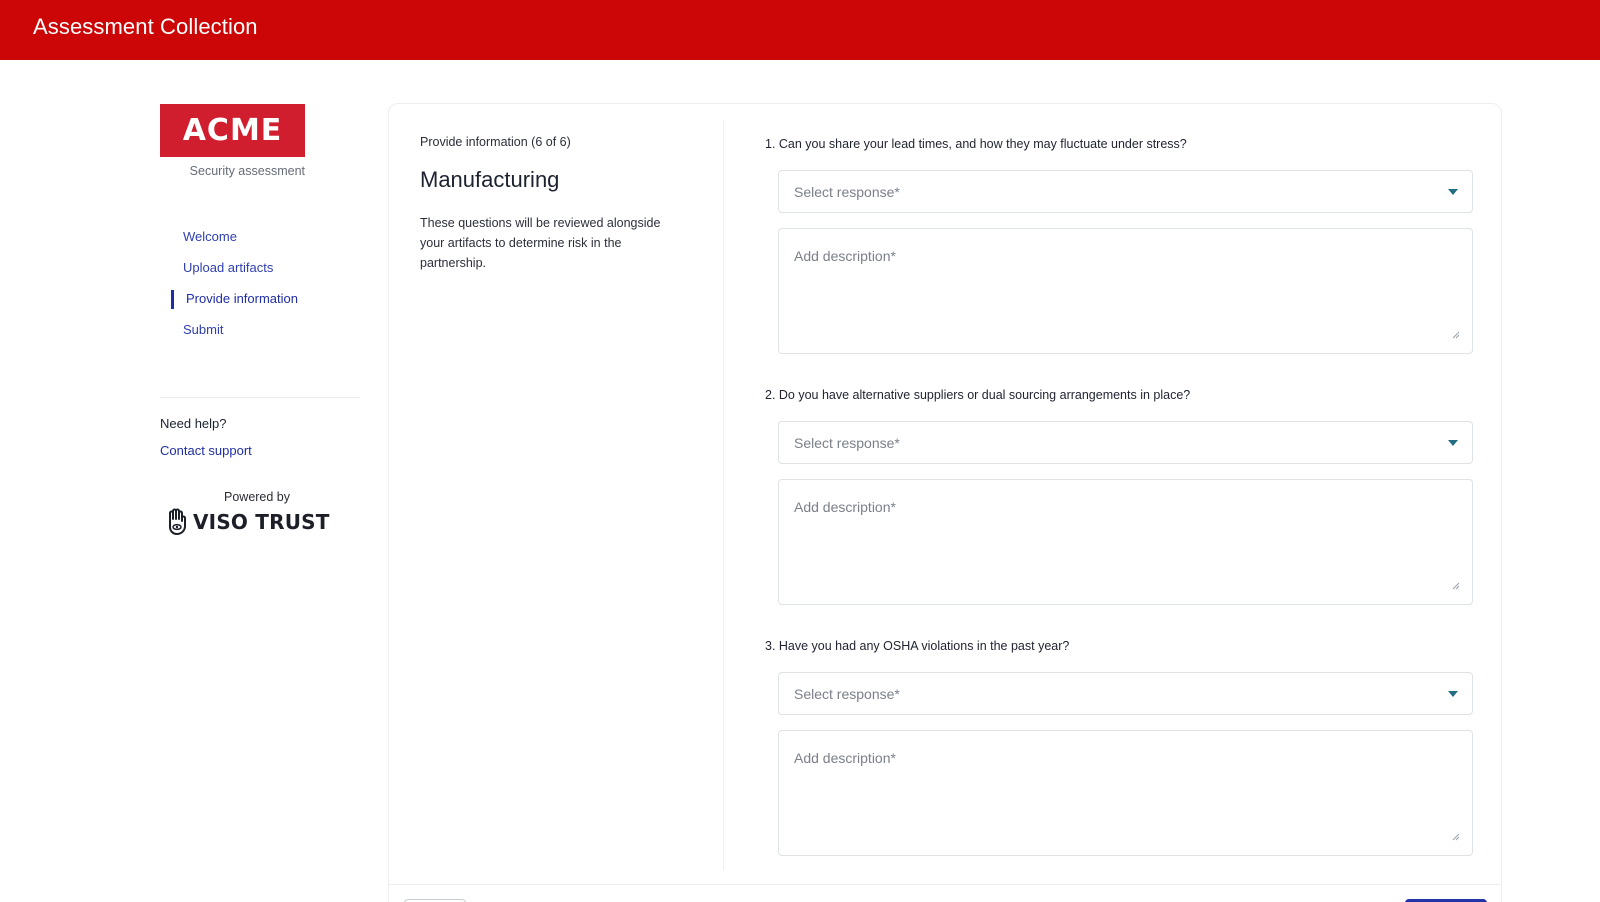 This screenshot has height=902, width=1600. What do you see at coordinates (172, 299) in the screenshot?
I see `nav-active-indicator` at bounding box center [172, 299].